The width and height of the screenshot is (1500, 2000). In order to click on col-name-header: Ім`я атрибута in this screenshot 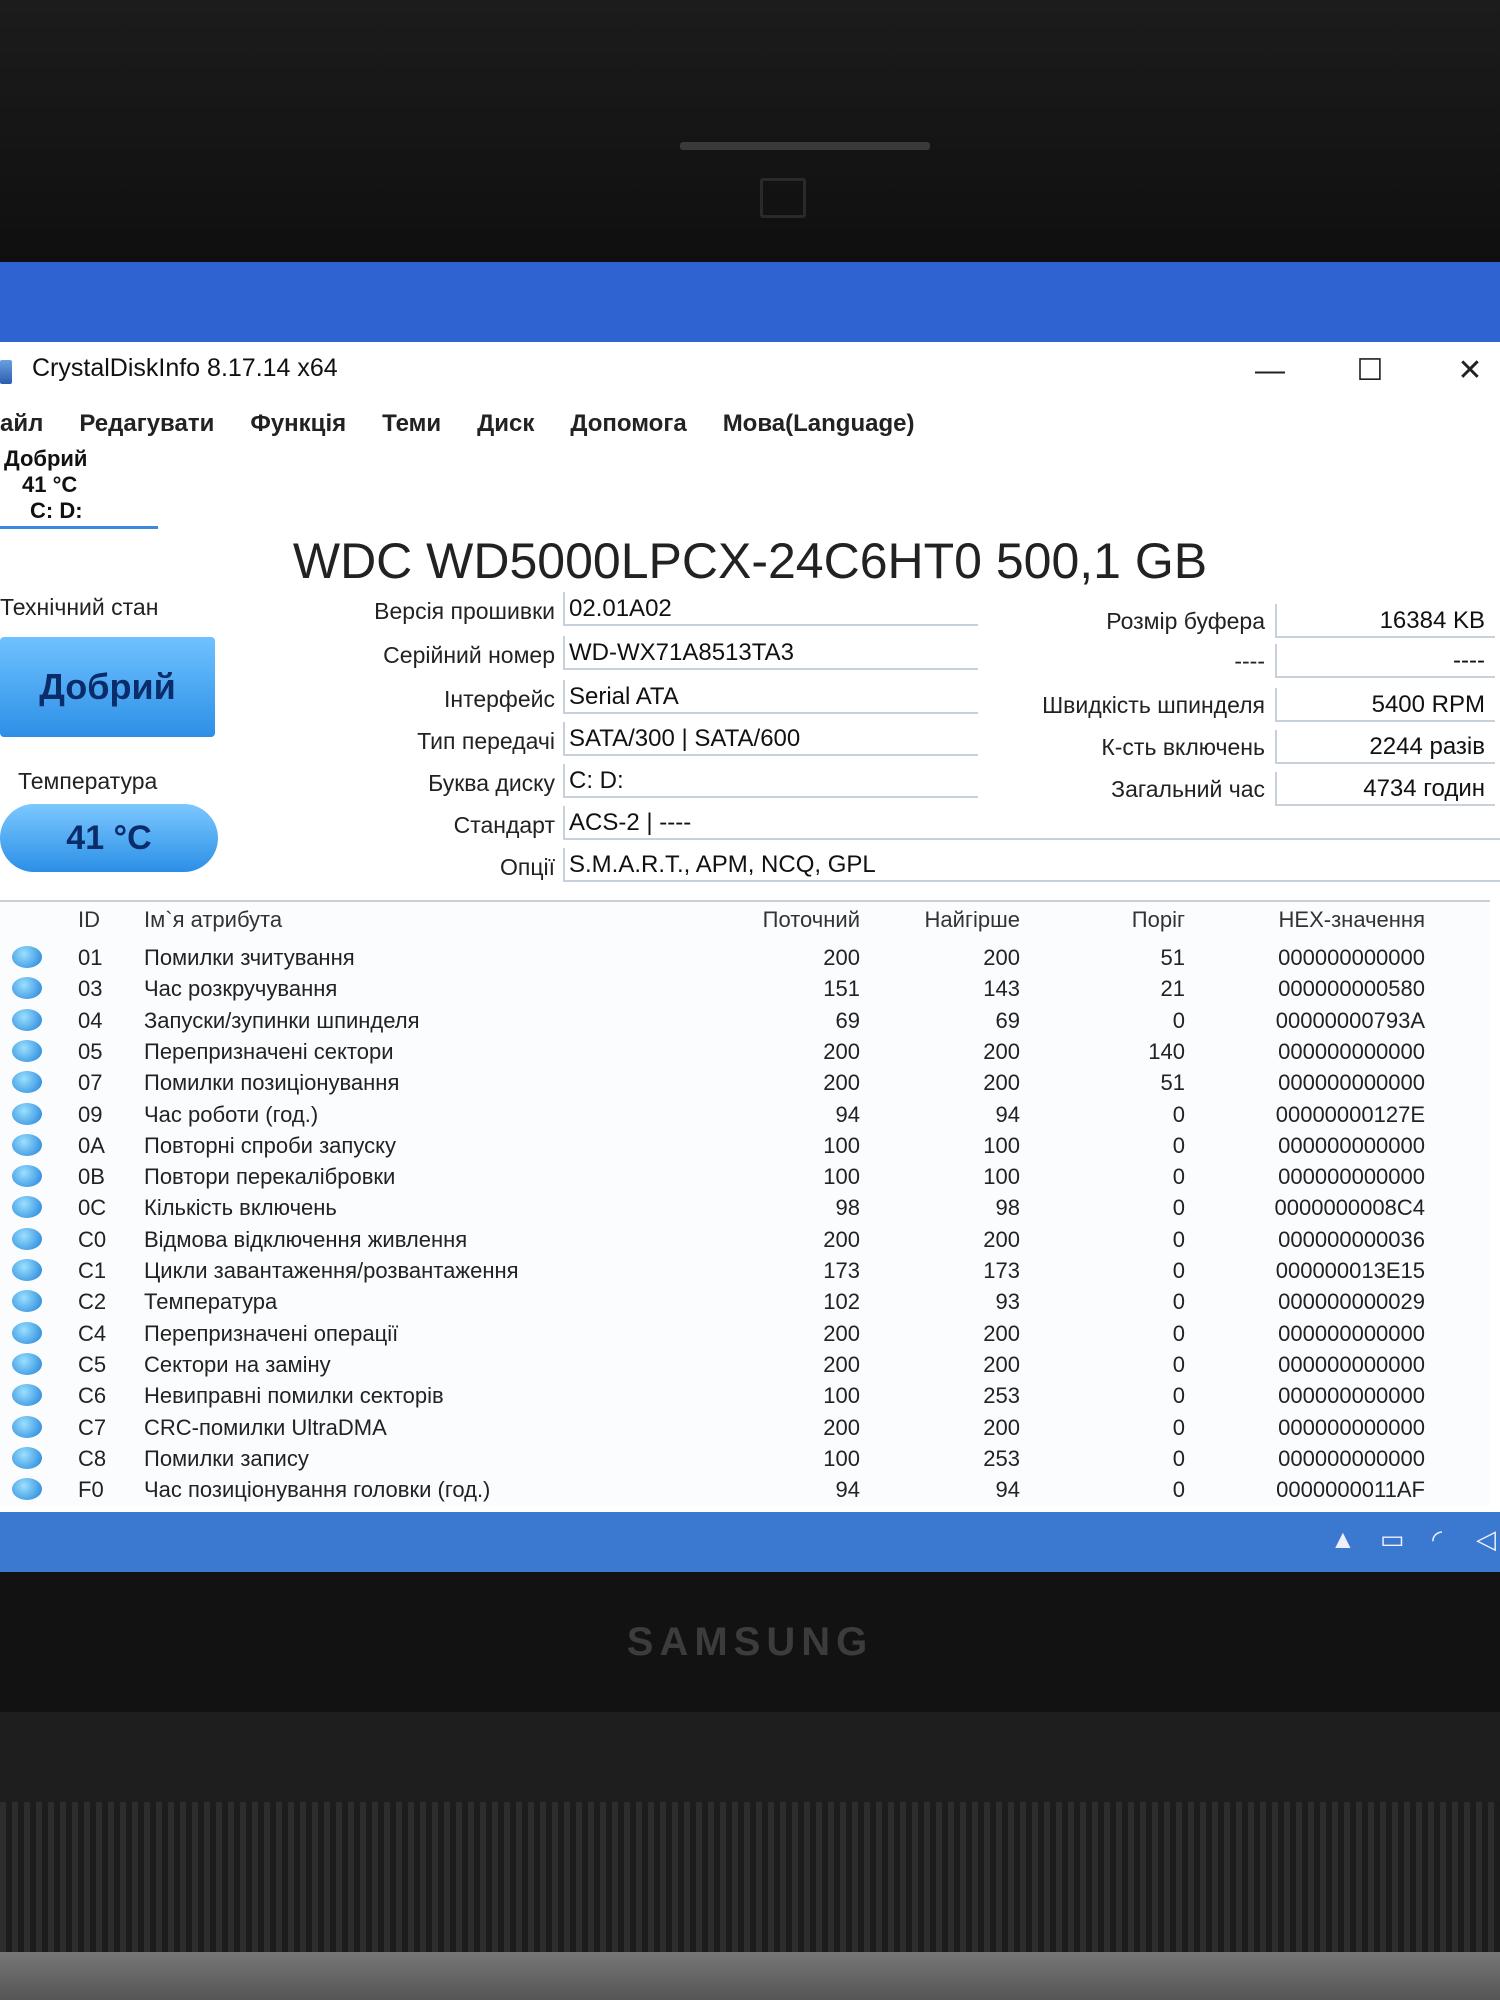, I will do `click(213, 919)`.